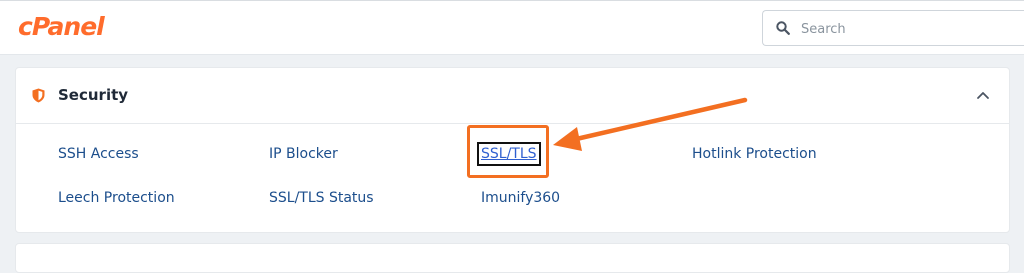 The image size is (1024, 273). I want to click on panel-title: Security, so click(93, 95).